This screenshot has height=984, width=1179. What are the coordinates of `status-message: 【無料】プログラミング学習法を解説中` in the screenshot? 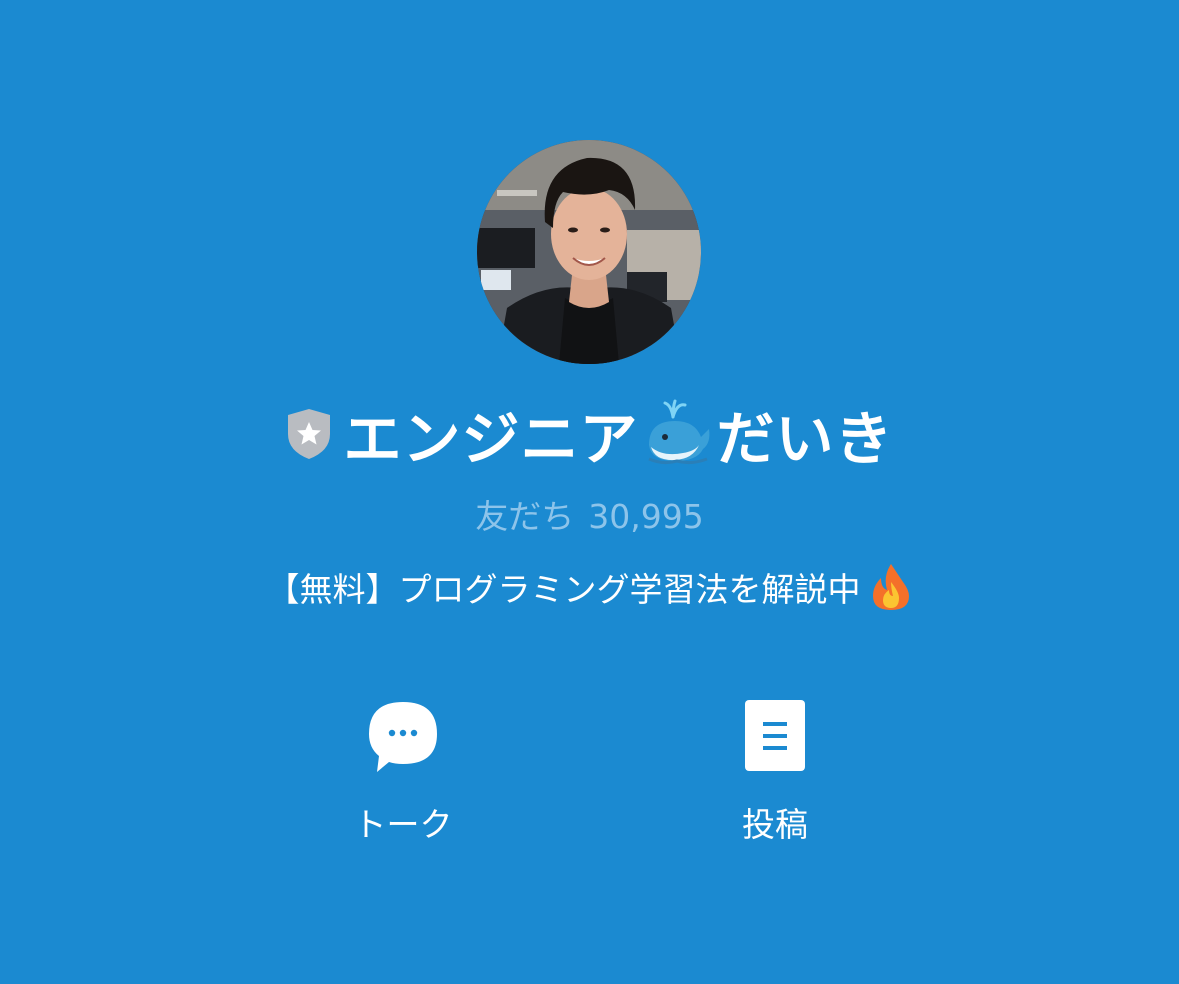 It's located at (563, 589).